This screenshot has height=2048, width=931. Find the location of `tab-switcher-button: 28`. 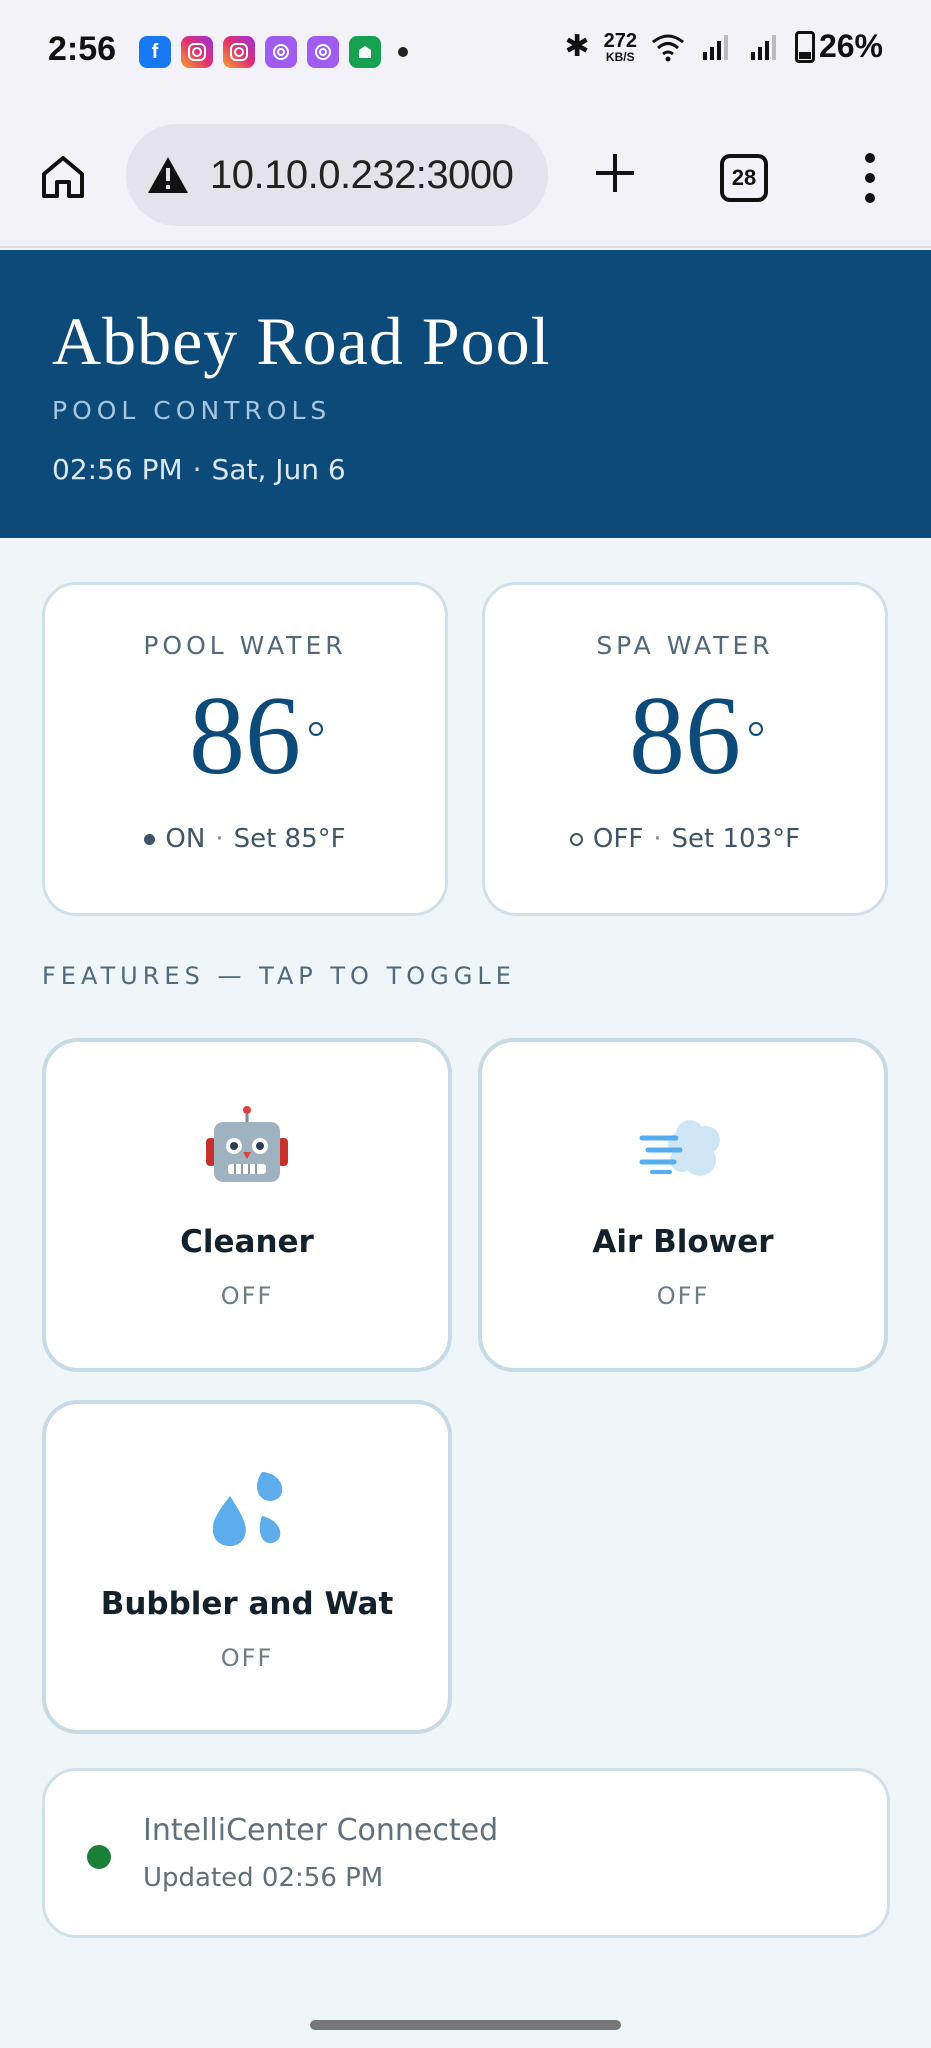

tab-switcher-button: 28 is located at coordinates (744, 178).